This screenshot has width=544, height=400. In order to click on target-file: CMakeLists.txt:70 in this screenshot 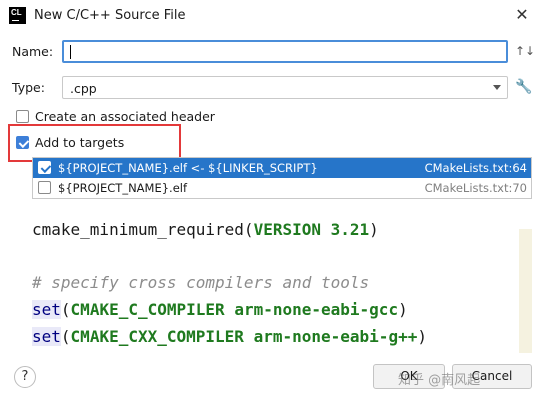, I will do `click(475, 188)`.